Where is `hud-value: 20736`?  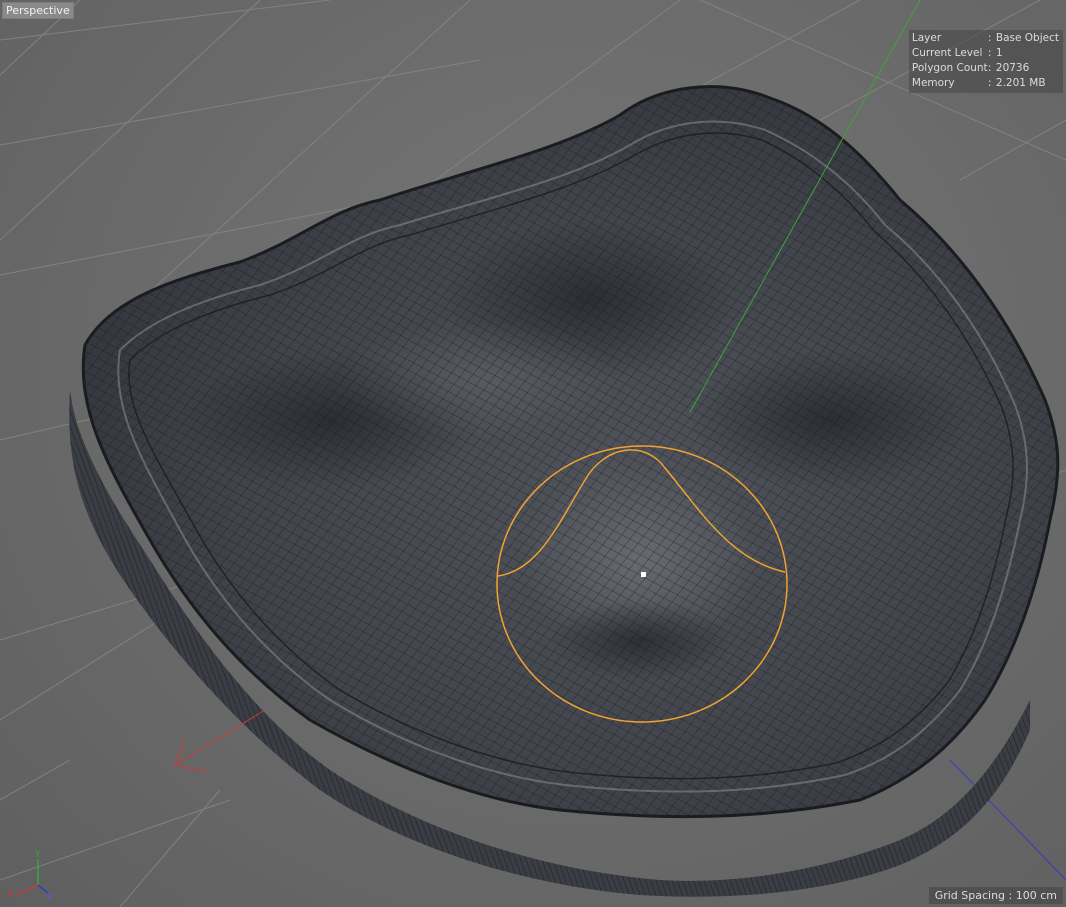 hud-value: 20736 is located at coordinates (1012, 68).